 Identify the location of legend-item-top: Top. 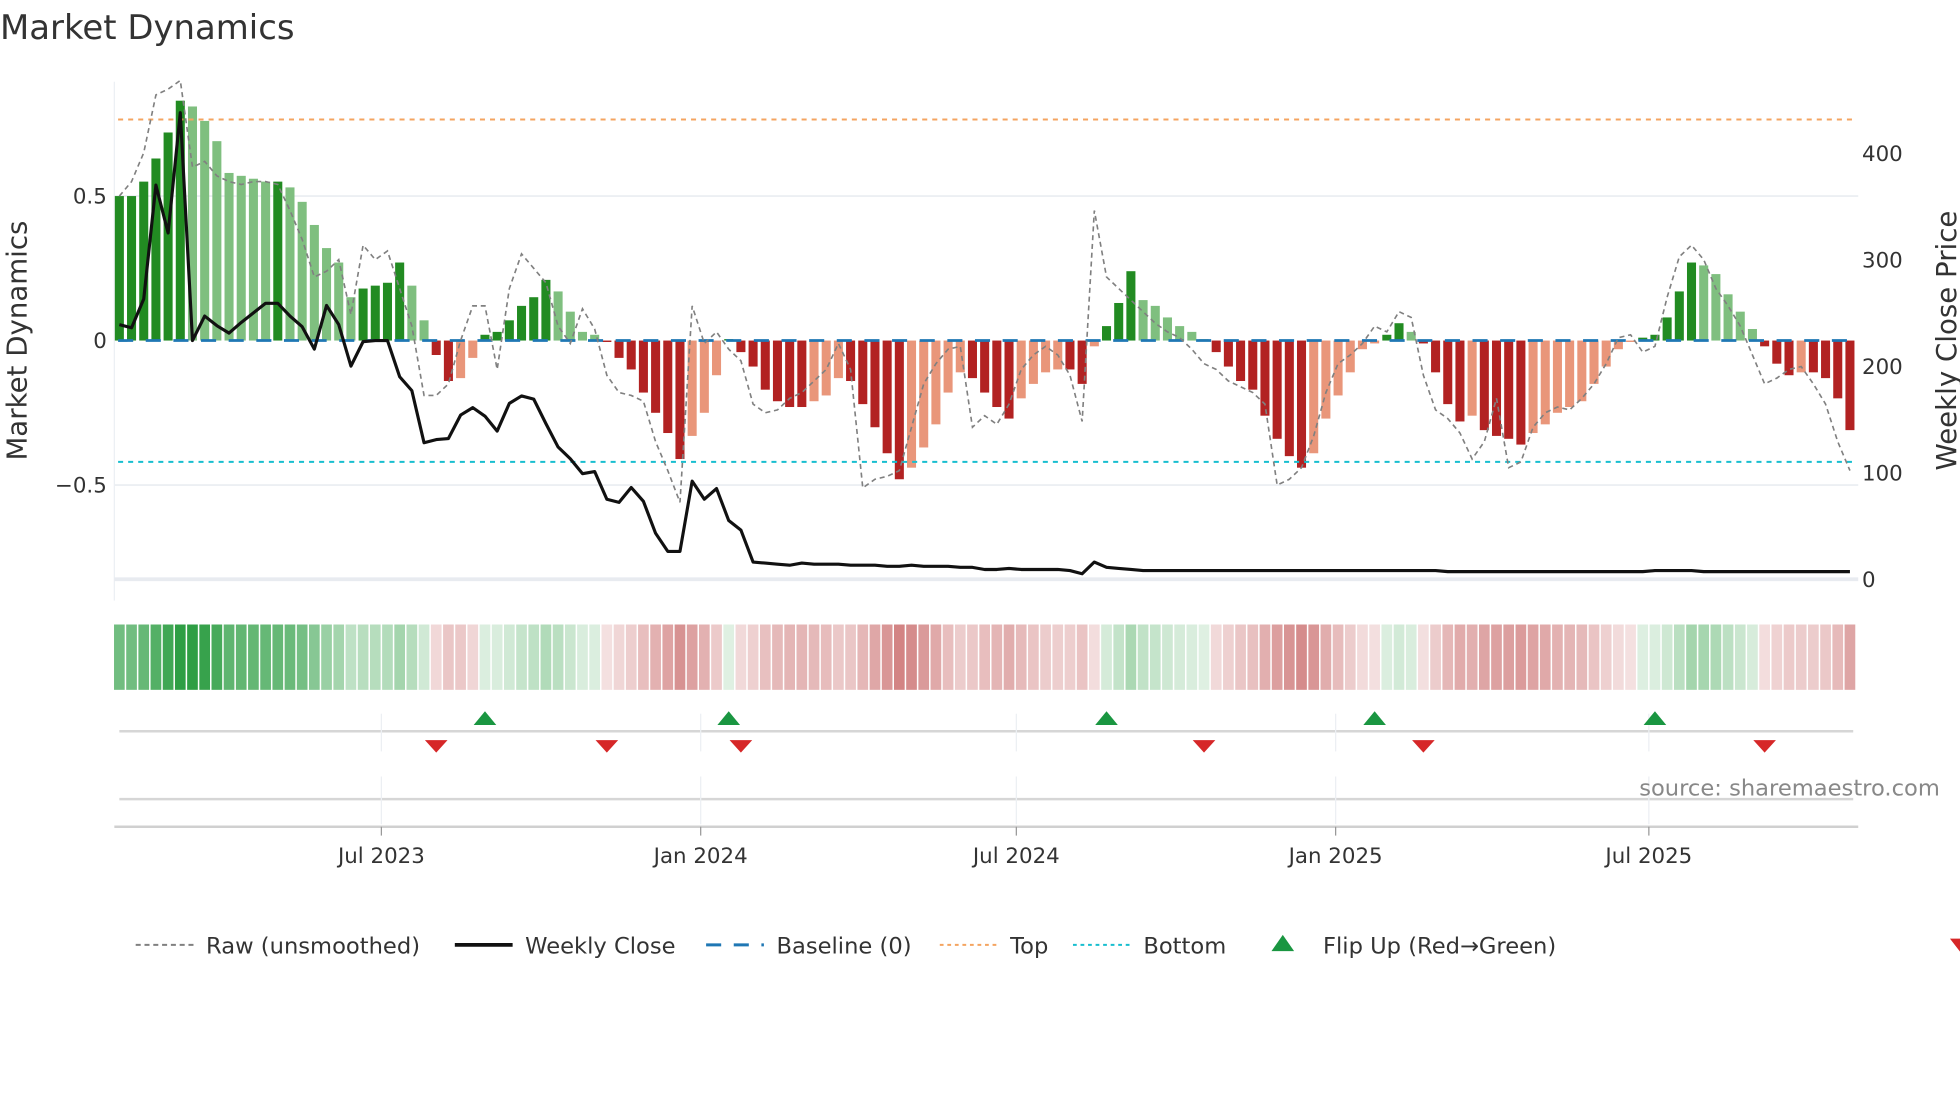
(993, 947).